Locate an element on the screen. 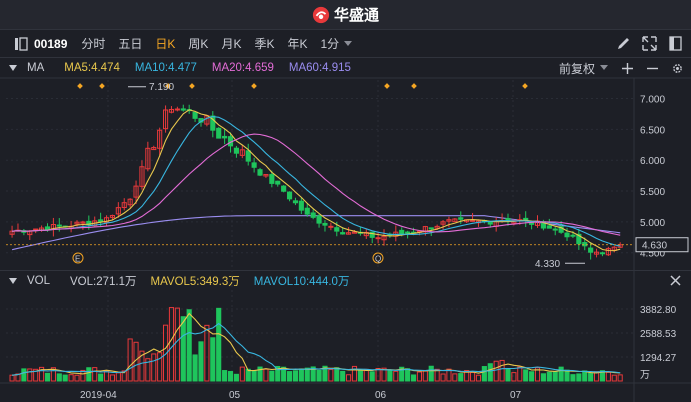  high-annotation-label: 7.190 is located at coordinates (161, 87).